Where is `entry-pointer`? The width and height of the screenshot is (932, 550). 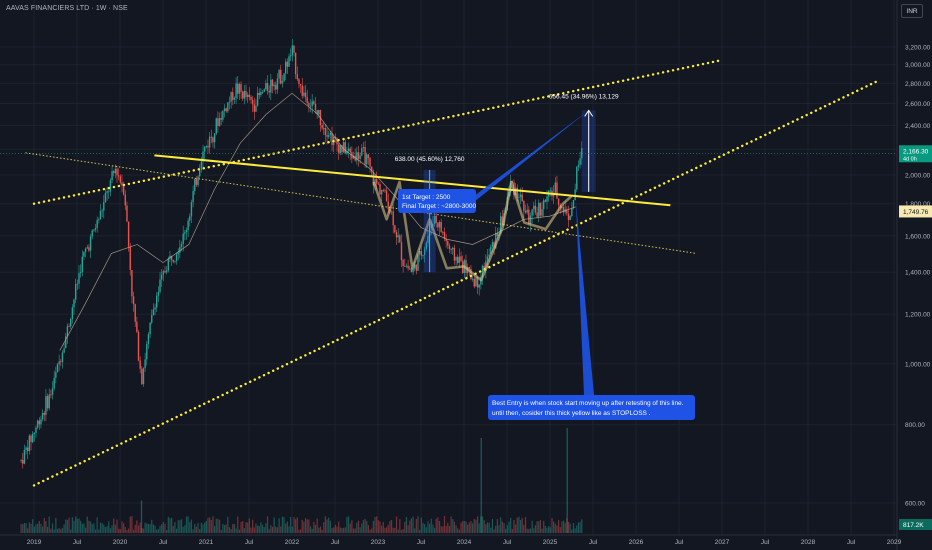
entry-pointer is located at coordinates (584, 297).